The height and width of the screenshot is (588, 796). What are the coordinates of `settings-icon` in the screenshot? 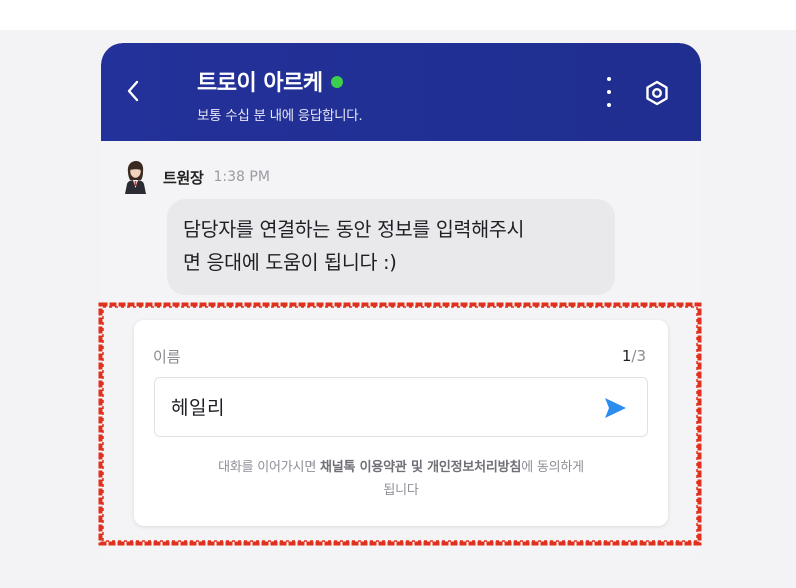 It's located at (657, 93).